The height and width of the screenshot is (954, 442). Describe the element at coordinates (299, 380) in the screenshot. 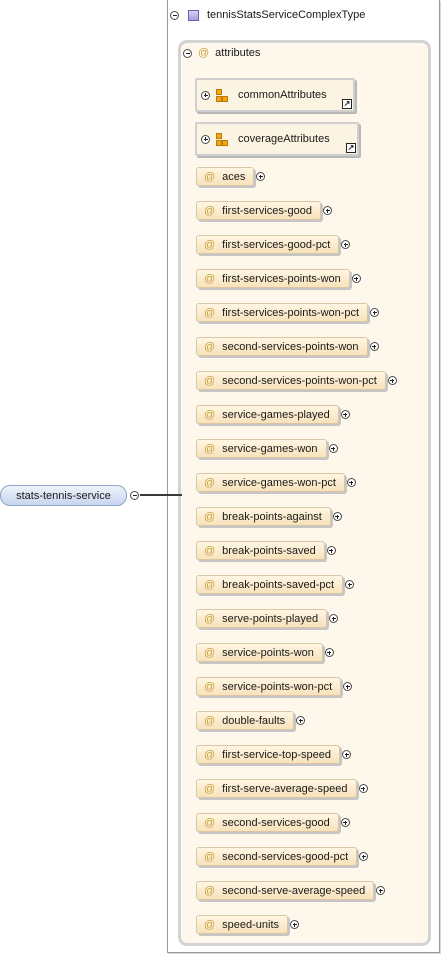

I see `attribute-label: second-services-points-won-pct` at that location.